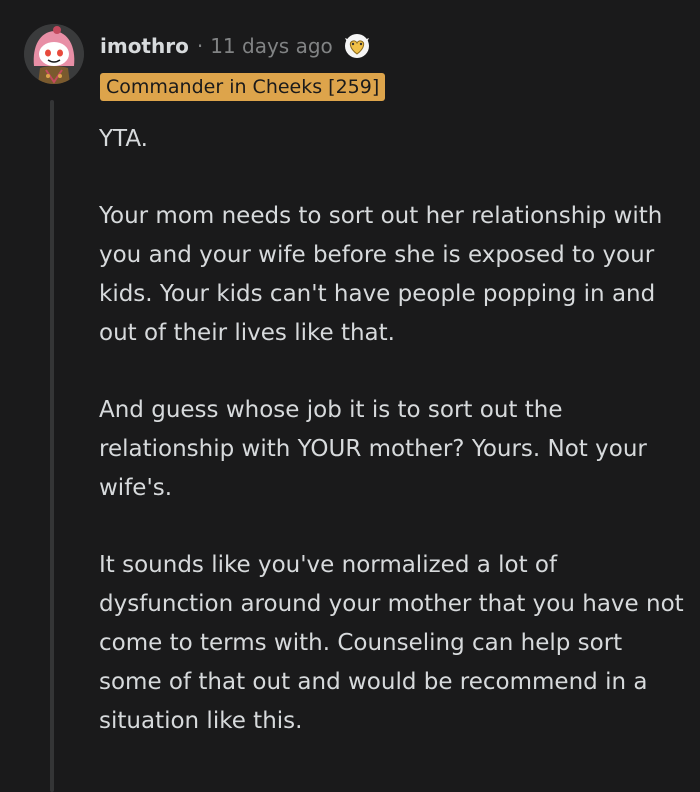  I want to click on user-avatar, so click(54, 54).